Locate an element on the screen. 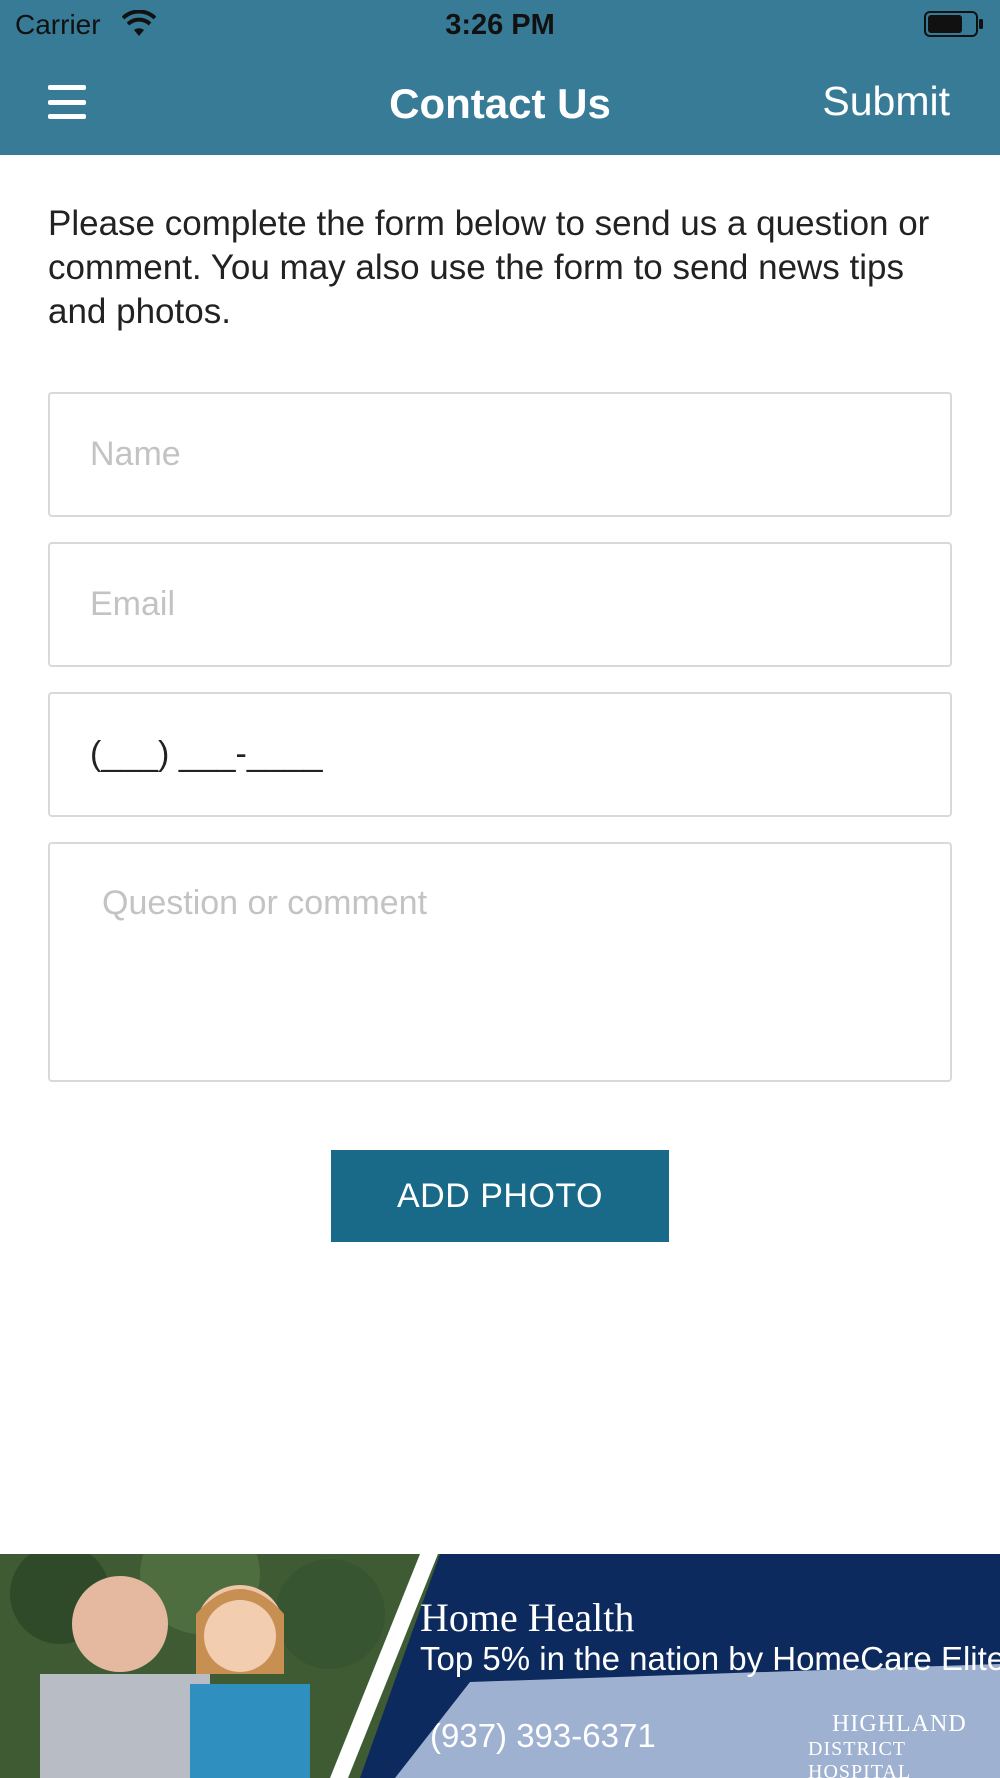  navigation-bar: Contact Us Submit is located at coordinates (500, 102).